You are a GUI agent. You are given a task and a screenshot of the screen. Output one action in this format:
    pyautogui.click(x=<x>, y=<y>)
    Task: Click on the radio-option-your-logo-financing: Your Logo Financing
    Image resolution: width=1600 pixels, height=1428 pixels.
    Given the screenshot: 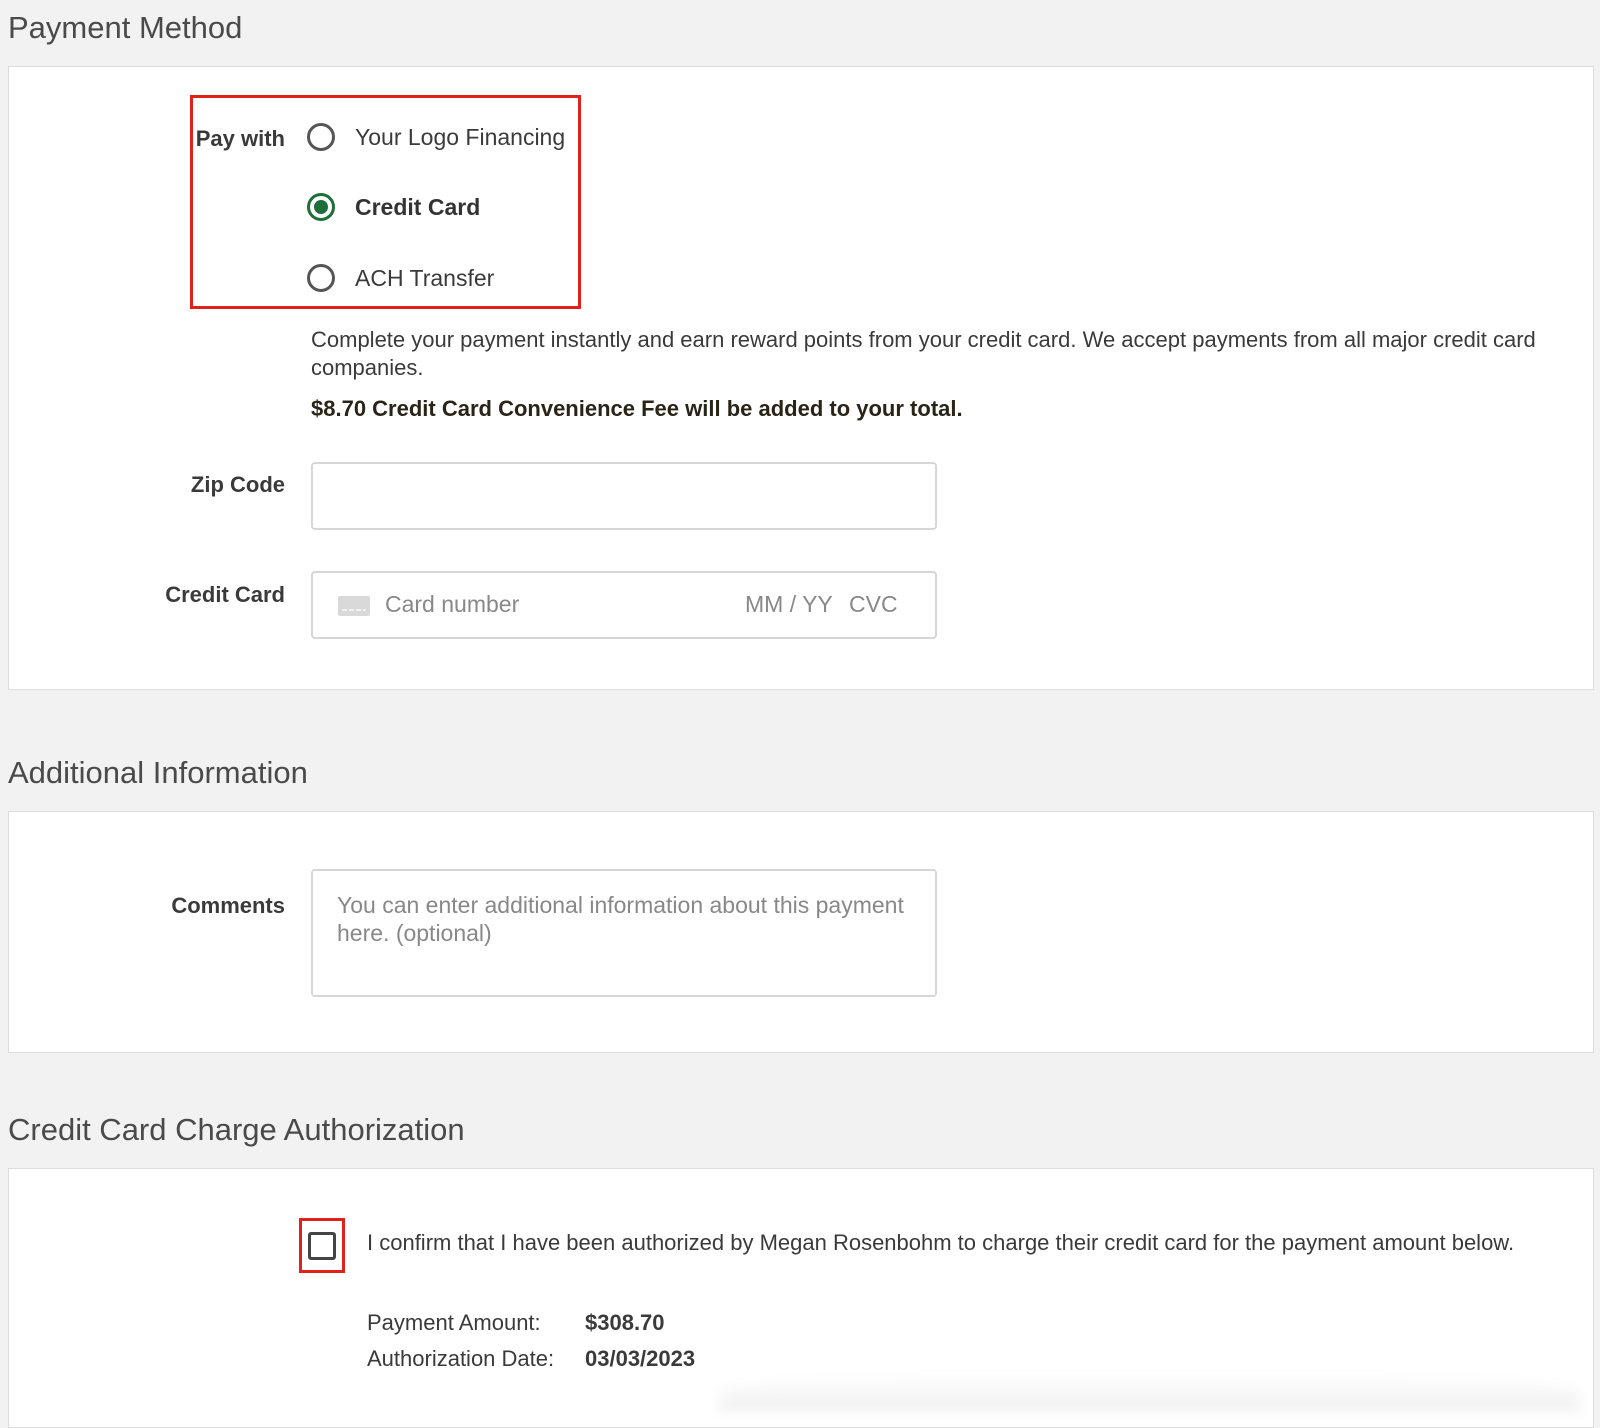 What is the action you would take?
    pyautogui.click(x=436, y=137)
    